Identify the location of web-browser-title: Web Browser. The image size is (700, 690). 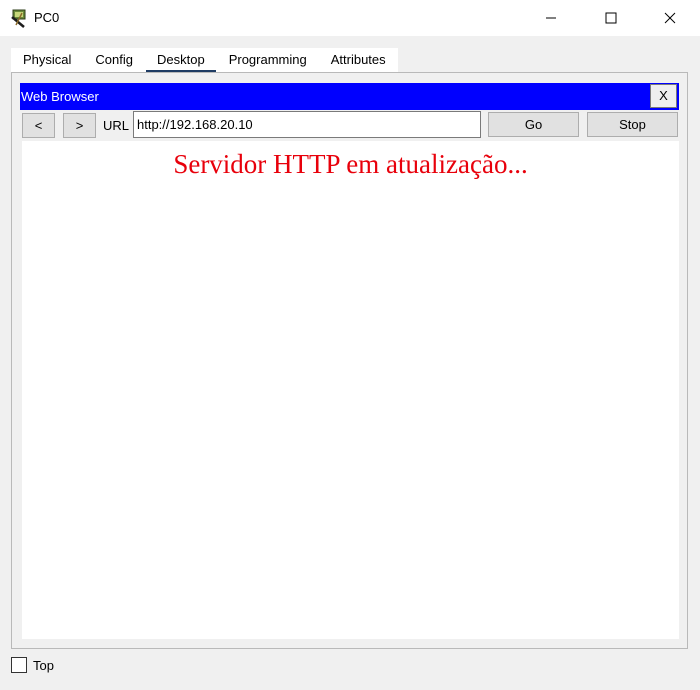
(60, 96).